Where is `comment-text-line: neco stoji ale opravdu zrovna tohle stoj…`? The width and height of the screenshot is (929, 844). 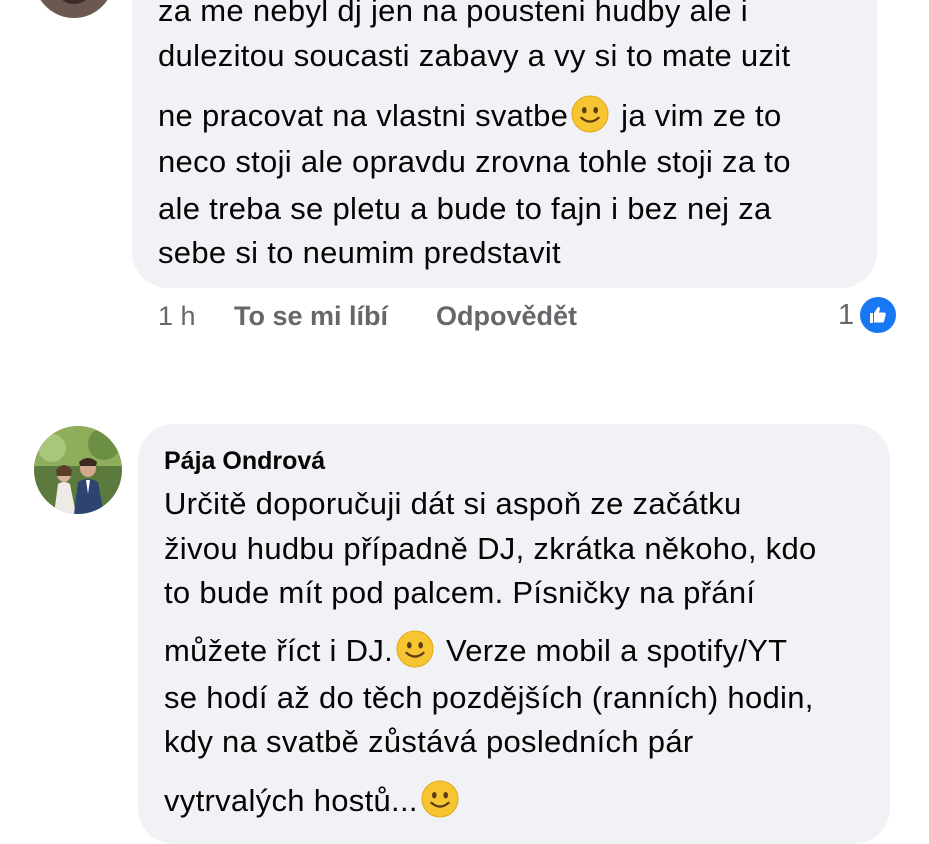 comment-text-line: neco stoji ale opravdu zrovna tohle stoj… is located at coordinates (474, 161).